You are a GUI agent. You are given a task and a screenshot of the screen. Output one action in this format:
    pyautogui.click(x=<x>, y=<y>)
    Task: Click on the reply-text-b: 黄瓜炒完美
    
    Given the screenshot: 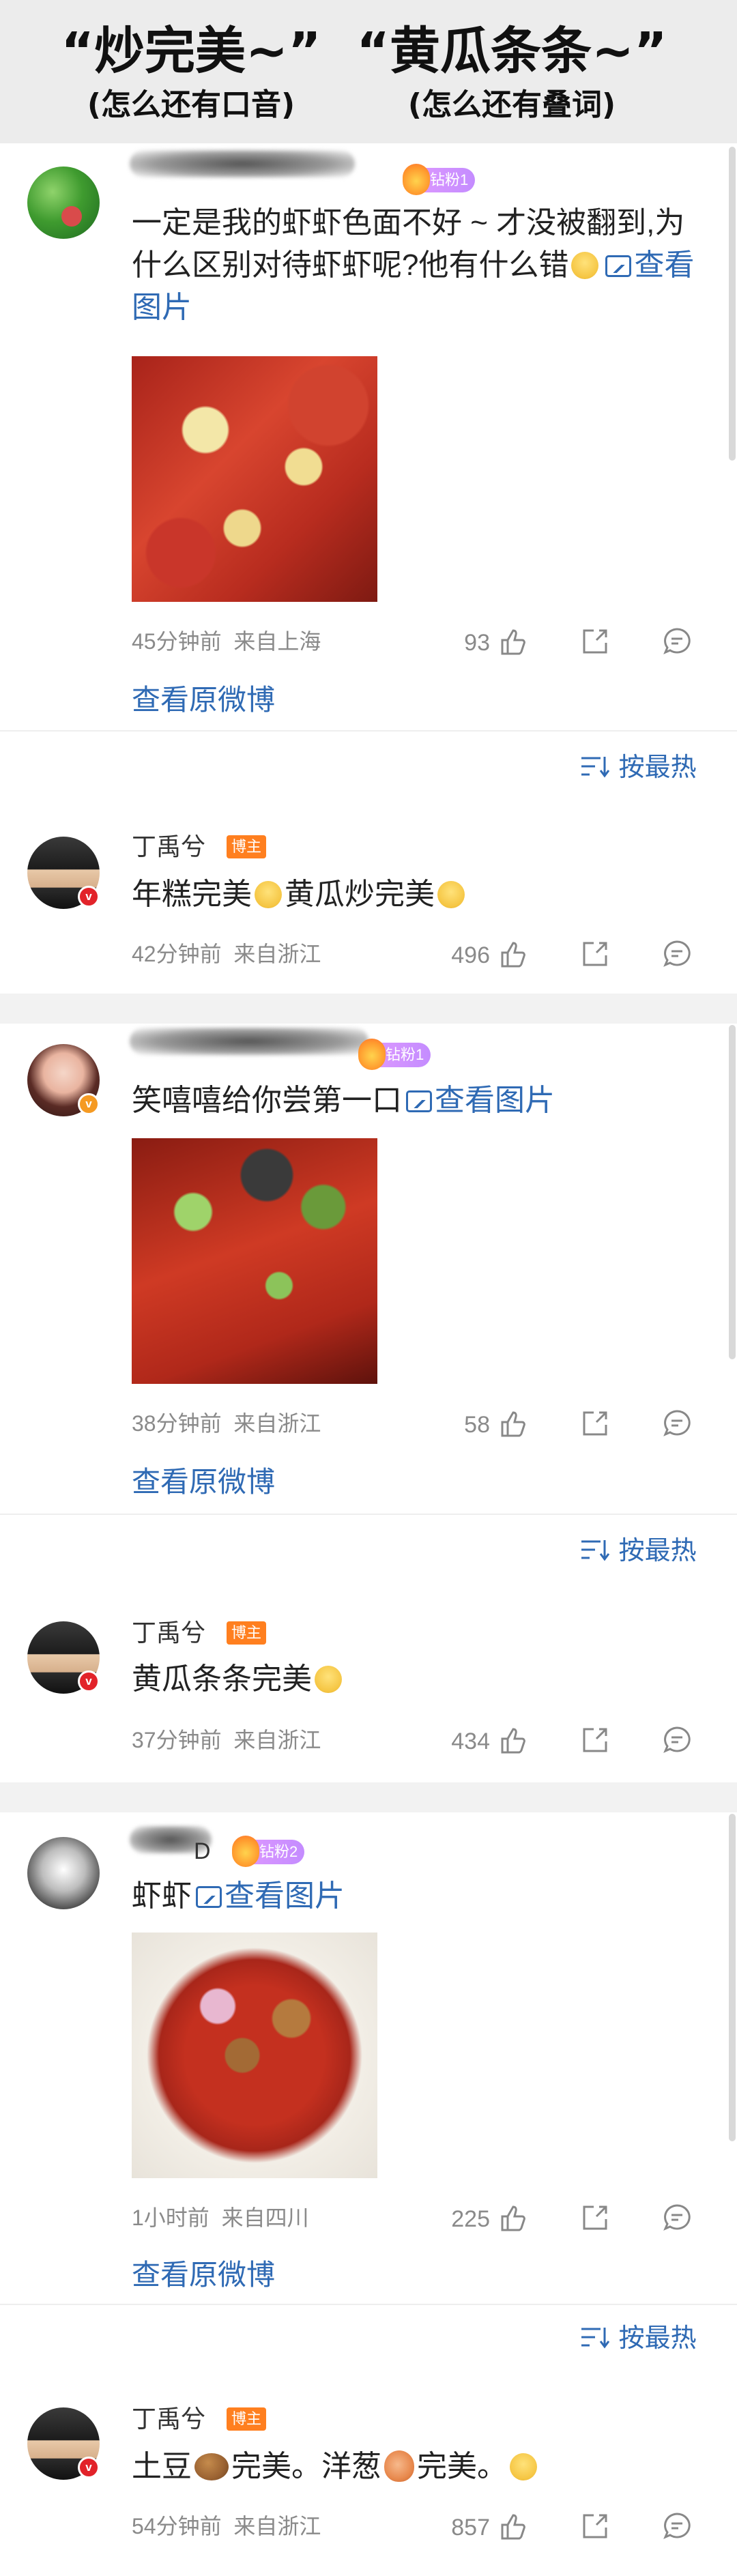 What is the action you would take?
    pyautogui.click(x=360, y=894)
    